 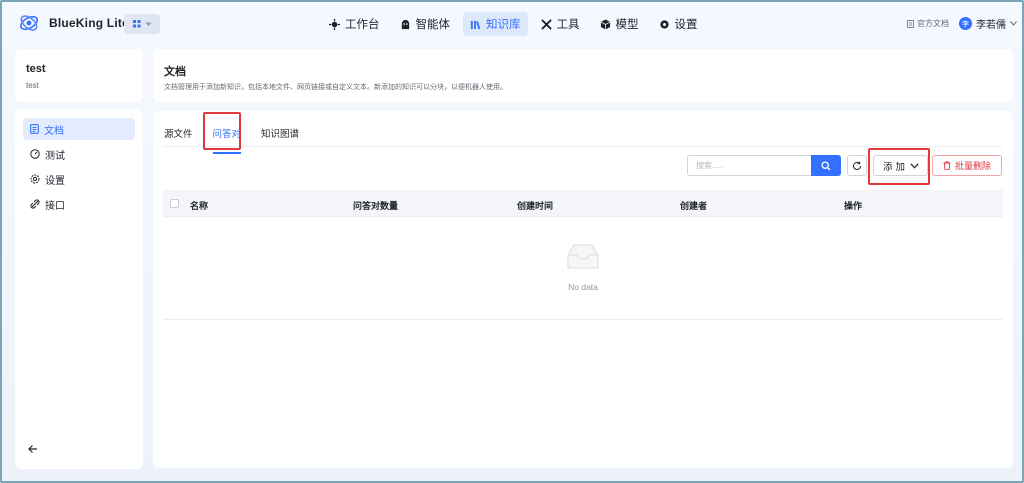 I want to click on nav-label: 工具, so click(x=568, y=25).